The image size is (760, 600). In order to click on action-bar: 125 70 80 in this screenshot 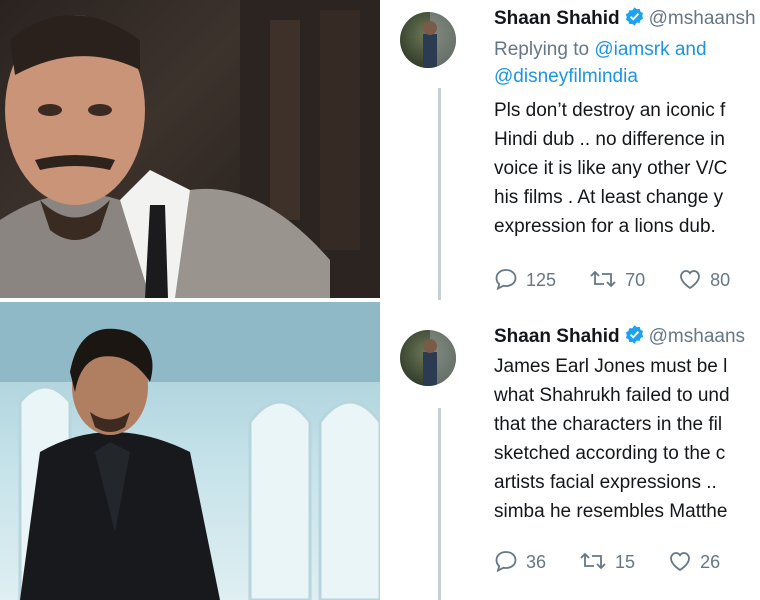, I will do `click(626, 279)`.